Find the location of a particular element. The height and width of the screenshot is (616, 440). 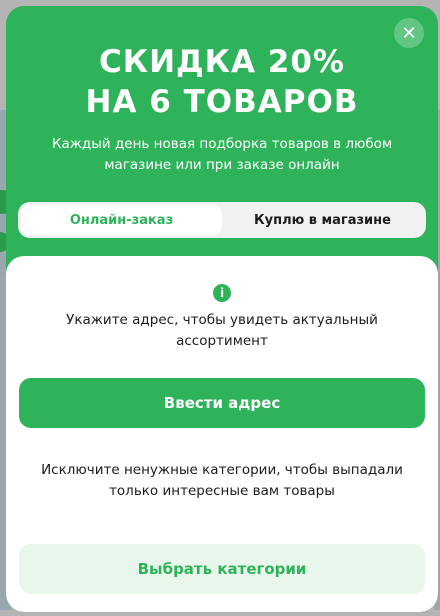

choose-categories-button: Выбрать категории is located at coordinates (222, 569).